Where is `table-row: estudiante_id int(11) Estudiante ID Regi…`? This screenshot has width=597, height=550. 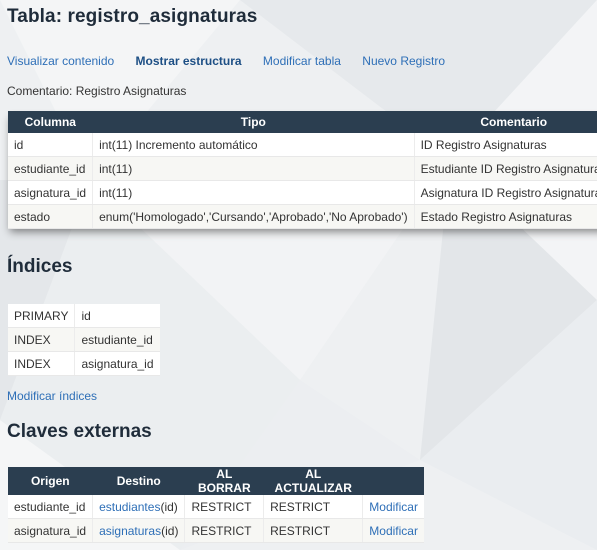
table-row: estudiante_id int(11) Estudiante ID Regi… is located at coordinates (302, 168).